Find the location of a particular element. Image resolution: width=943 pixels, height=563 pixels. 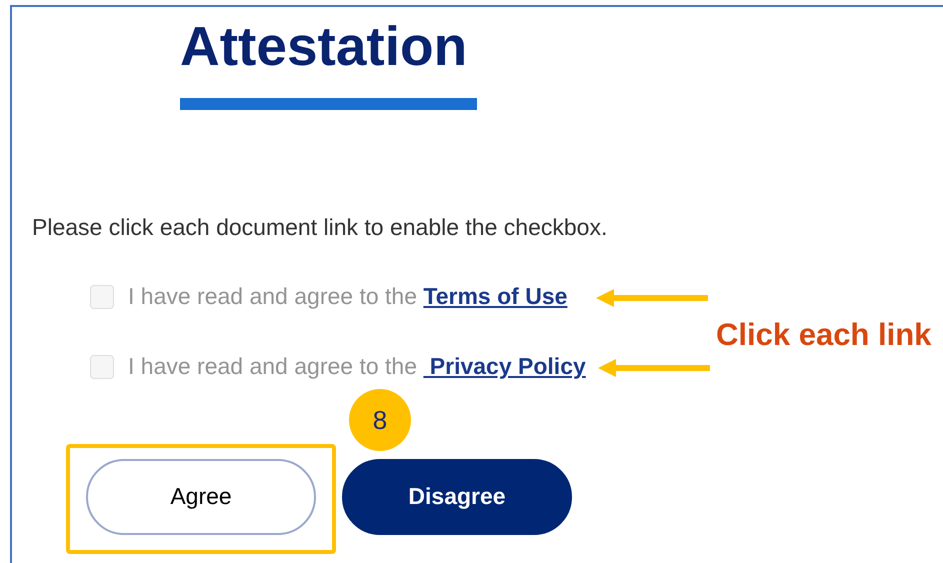

instruction-text: Please click each document link to enable the checkbox. is located at coordinates (320, 227).